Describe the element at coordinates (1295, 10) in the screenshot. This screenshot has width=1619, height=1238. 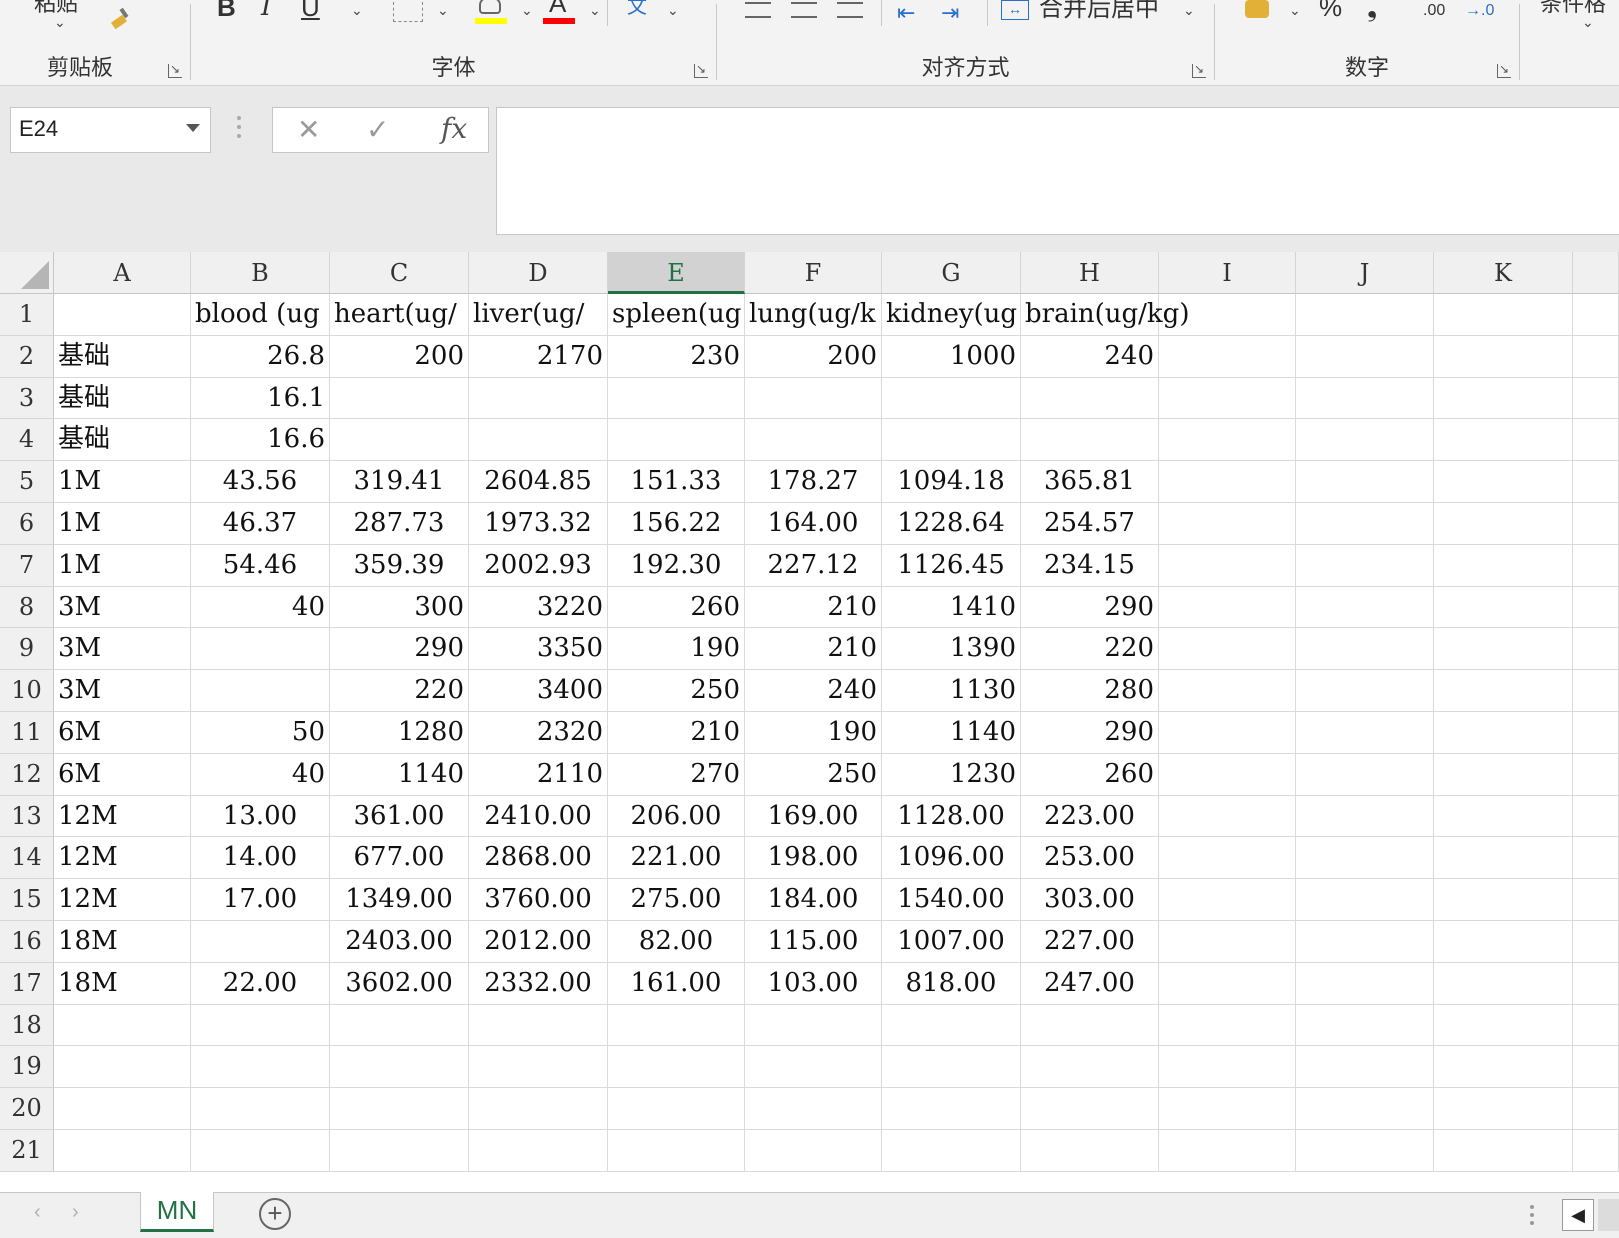
I see `accounting-dropdown-icon: ⌄` at that location.